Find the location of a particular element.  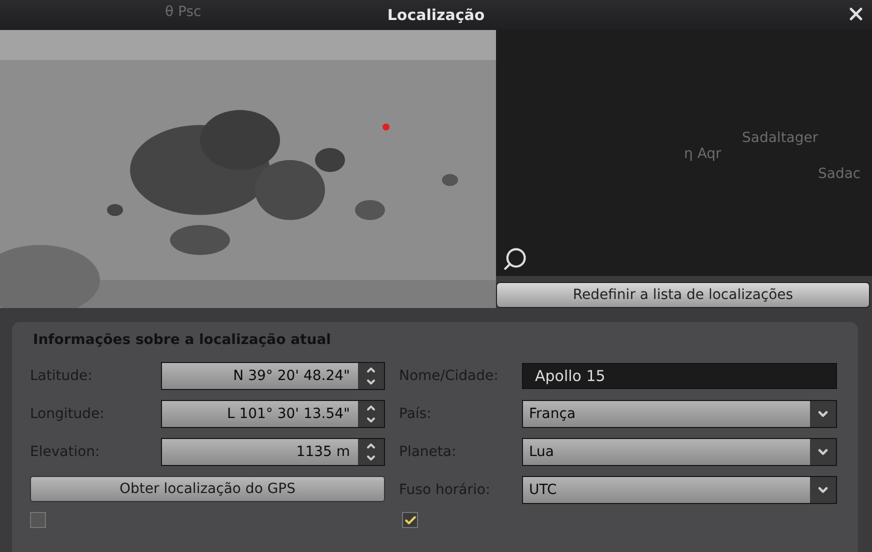

gps-button: Obter localização do GPS is located at coordinates (207, 489).